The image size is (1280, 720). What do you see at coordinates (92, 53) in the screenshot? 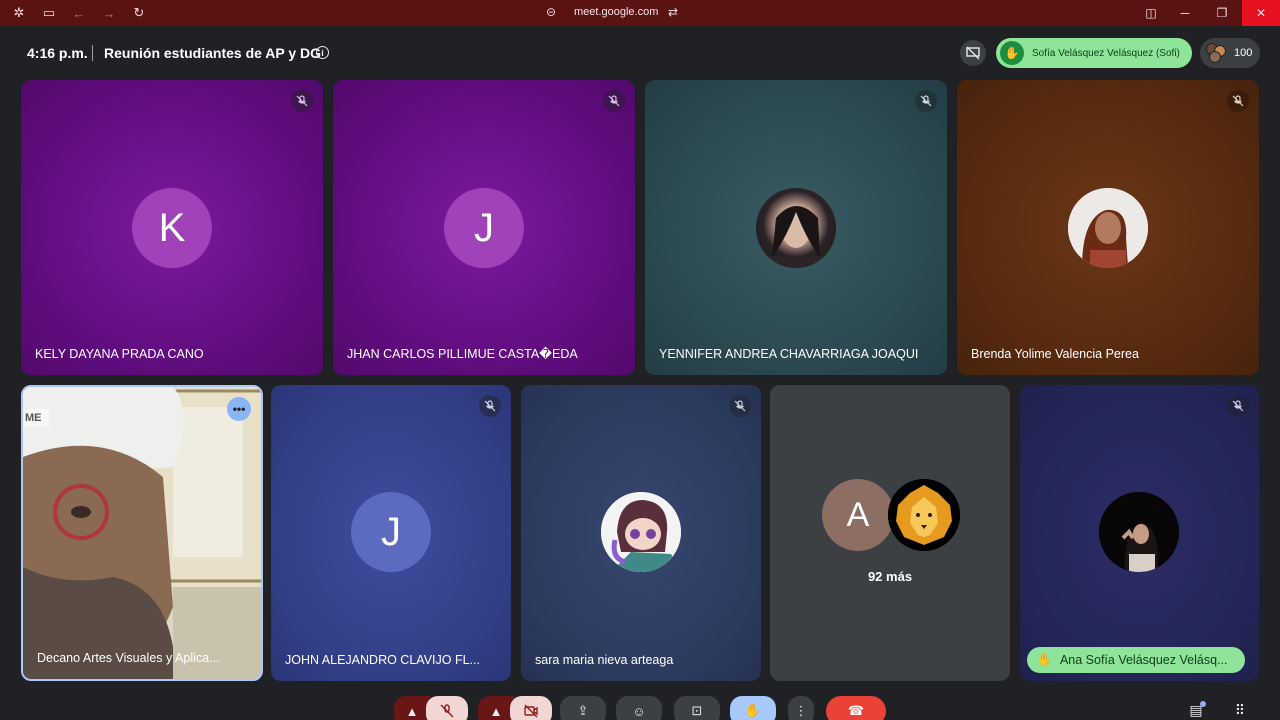
I see `header-divider` at bounding box center [92, 53].